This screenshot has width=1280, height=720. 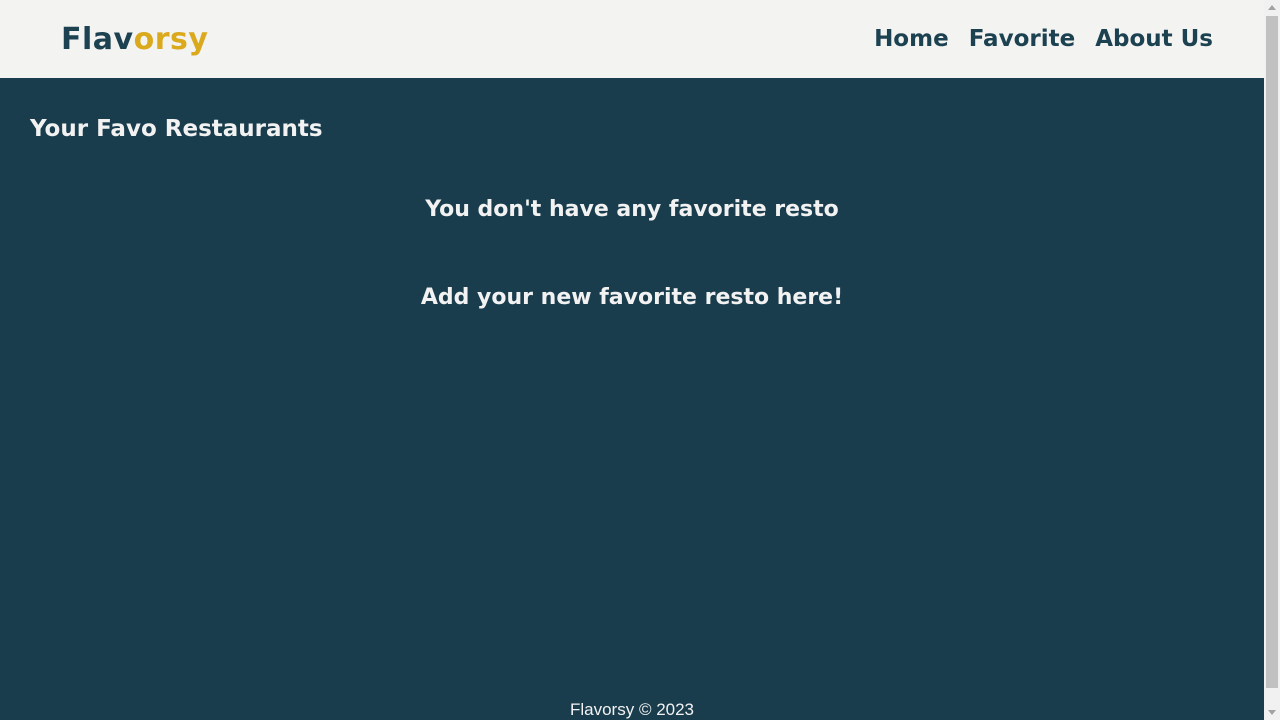 I want to click on nav-link-about-us: About Us, so click(x=1154, y=39).